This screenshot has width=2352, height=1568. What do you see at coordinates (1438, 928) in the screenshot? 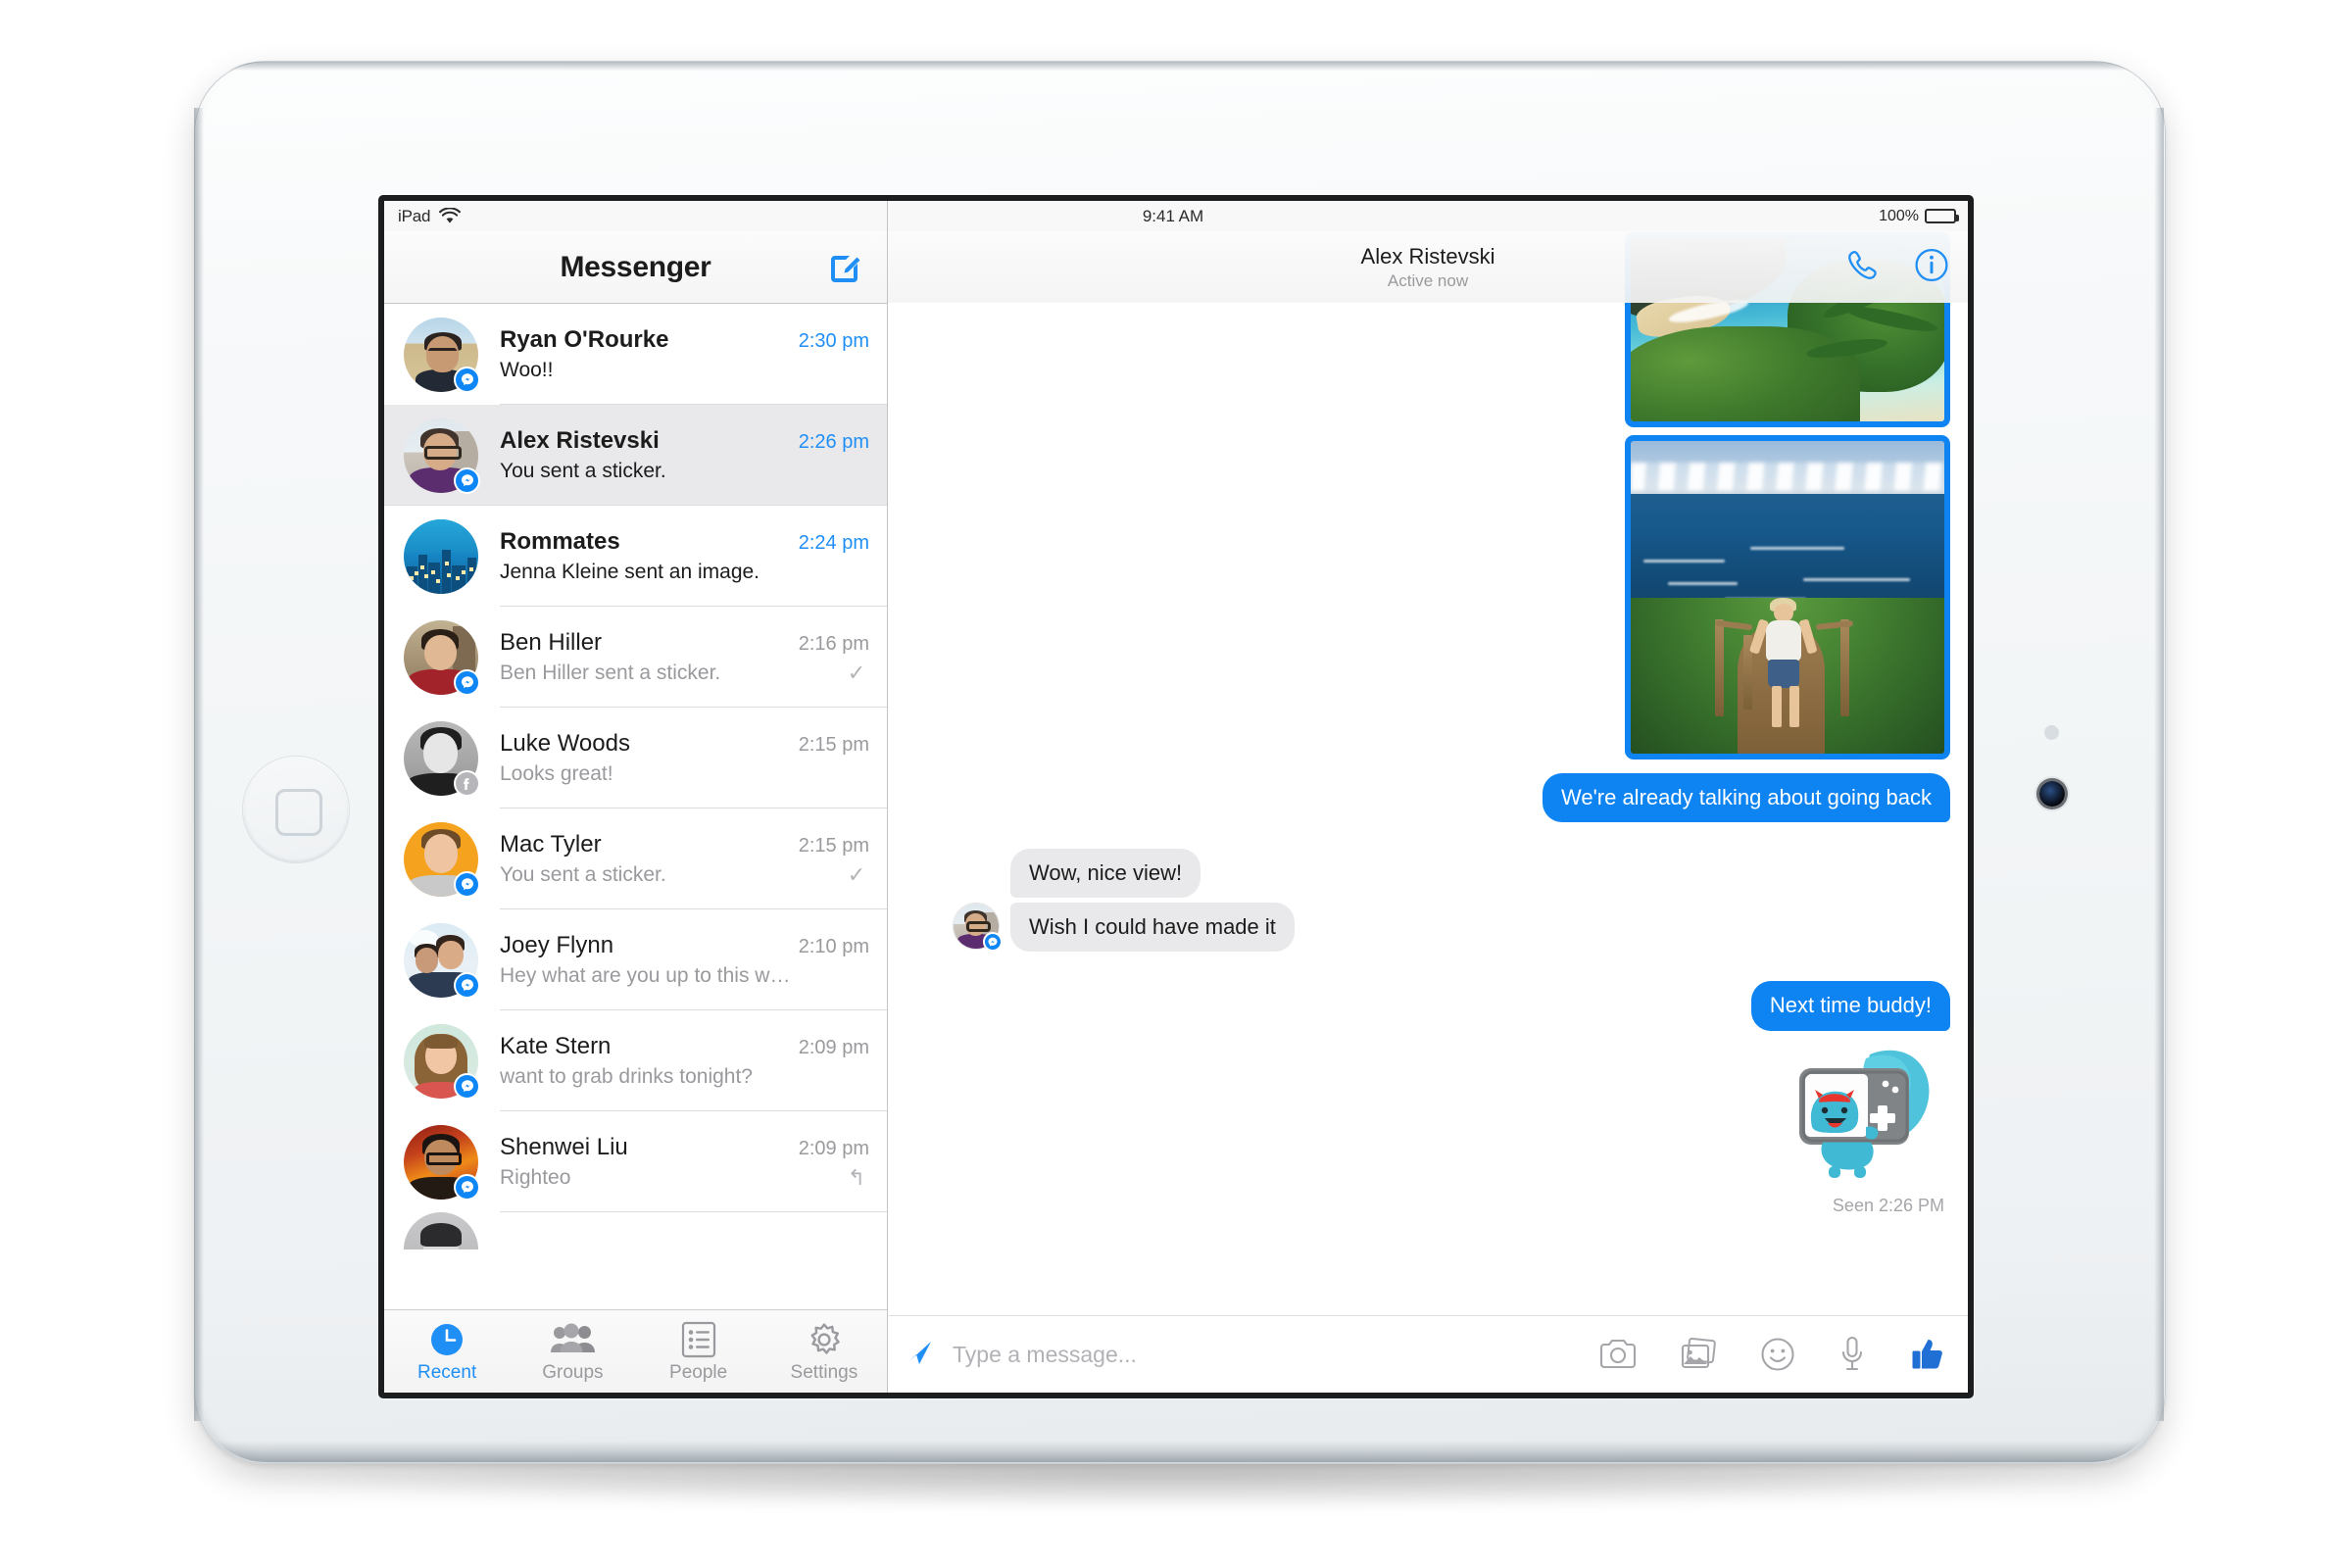
I see `message-row-incoming-2: Wish I could have made it` at bounding box center [1438, 928].